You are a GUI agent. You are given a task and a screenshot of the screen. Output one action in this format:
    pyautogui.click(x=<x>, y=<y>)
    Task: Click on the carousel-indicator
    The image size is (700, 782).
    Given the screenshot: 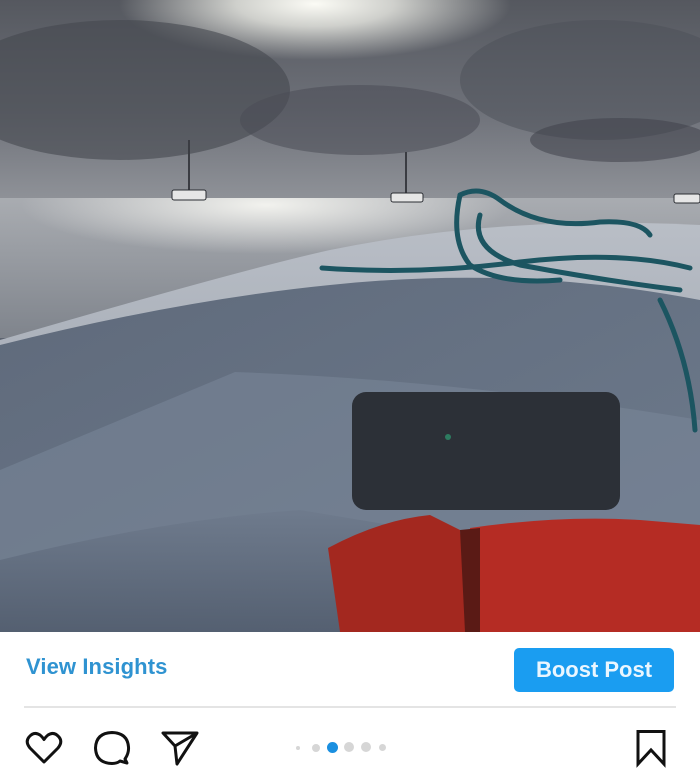 What is the action you would take?
    pyautogui.click(x=345, y=748)
    